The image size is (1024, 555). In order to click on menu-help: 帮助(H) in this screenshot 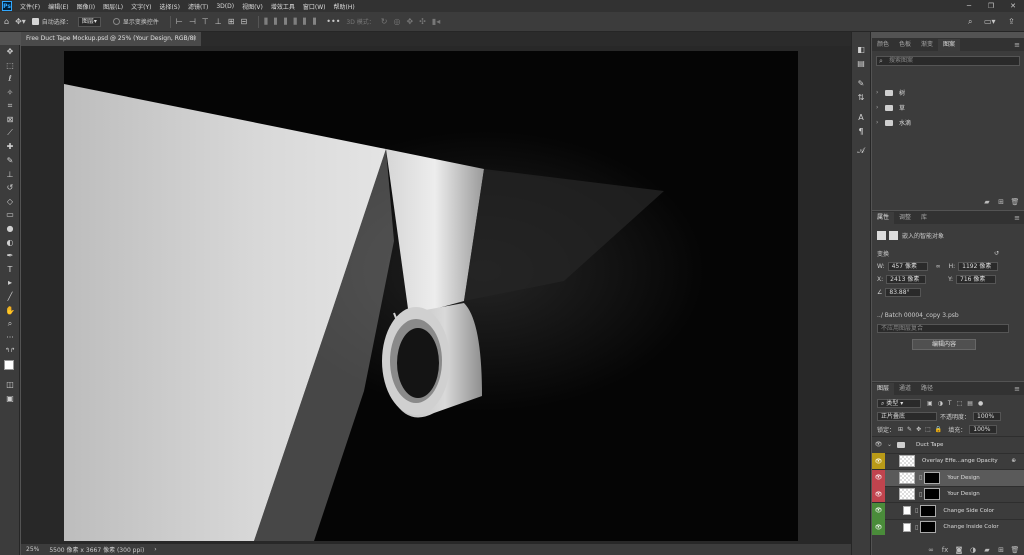, I will do `click(344, 6)`.